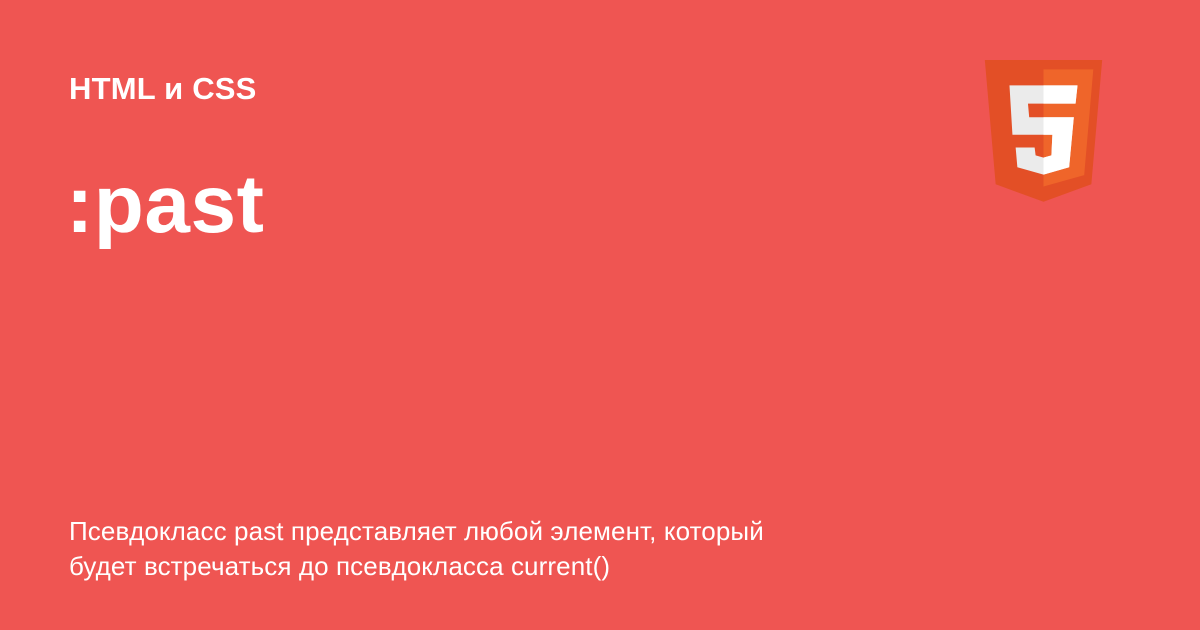  I want to click on category-label: HTML и CSS, so click(163, 88).